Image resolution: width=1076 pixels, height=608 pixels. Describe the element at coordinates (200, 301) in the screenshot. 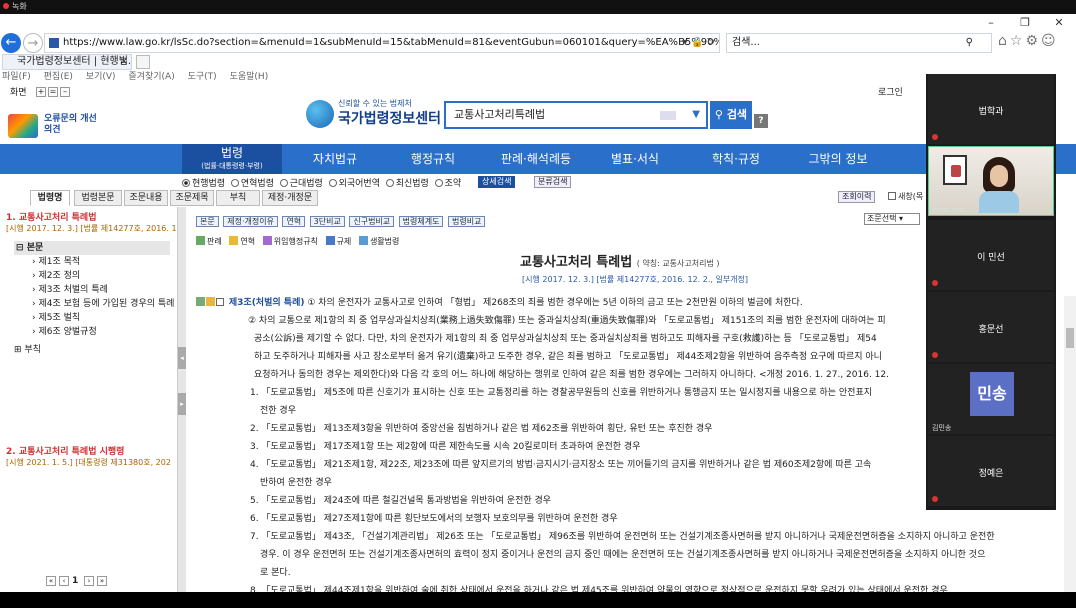

I see `precedent-badge-icon` at that location.